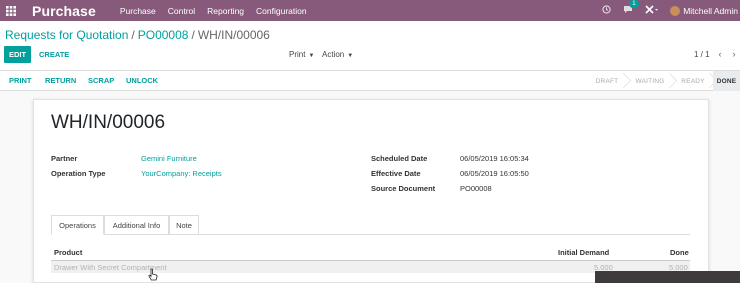  Describe the element at coordinates (142, 80) in the screenshot. I see `unlock-button: UNLOCK` at that location.